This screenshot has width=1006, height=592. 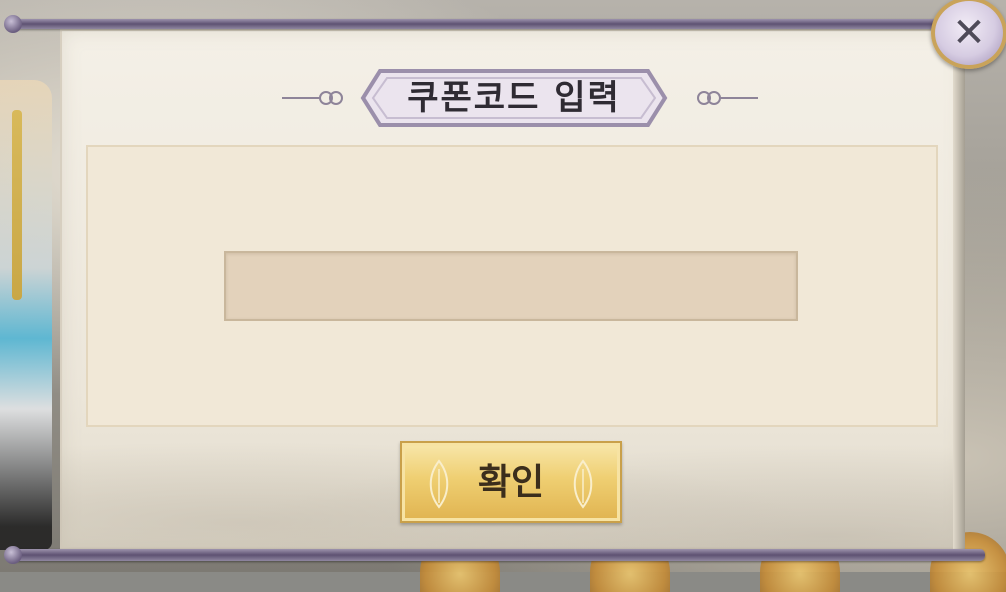 I want to click on dialog-title: 쿠폰코드 입력, so click(x=514, y=98).